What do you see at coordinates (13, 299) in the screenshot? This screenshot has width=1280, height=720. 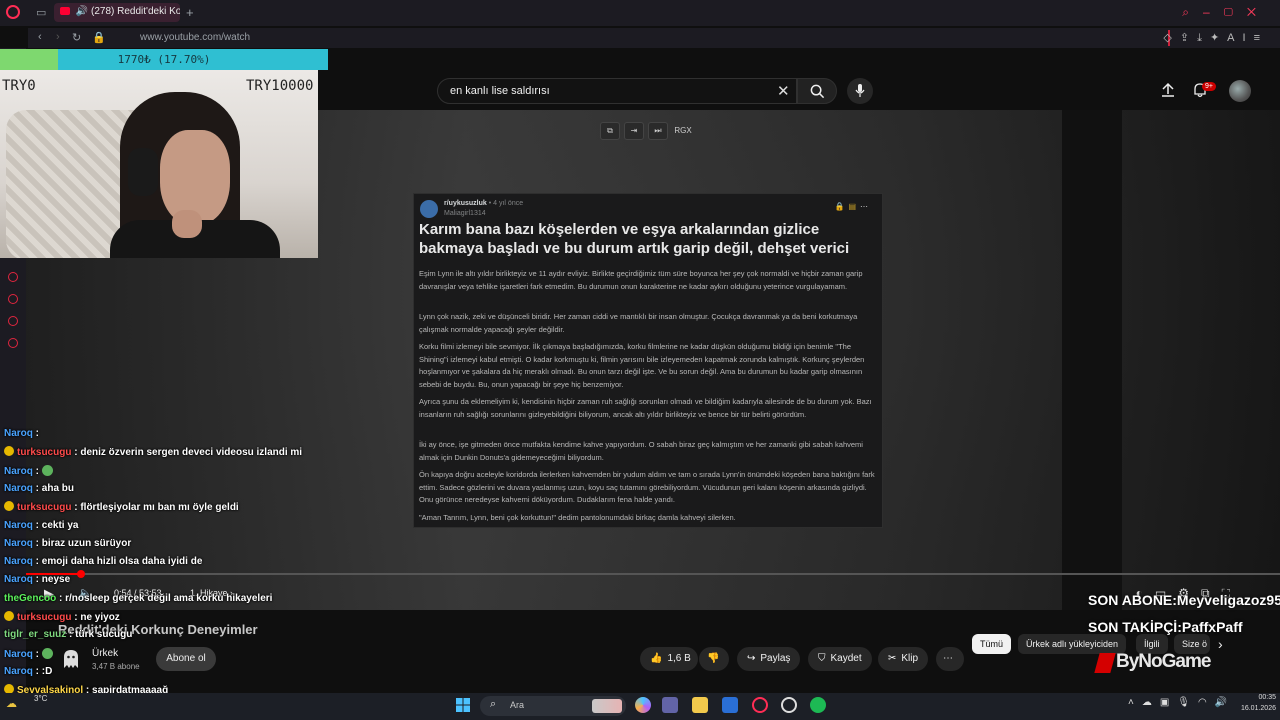 I see `sidebar-history-icon` at bounding box center [13, 299].